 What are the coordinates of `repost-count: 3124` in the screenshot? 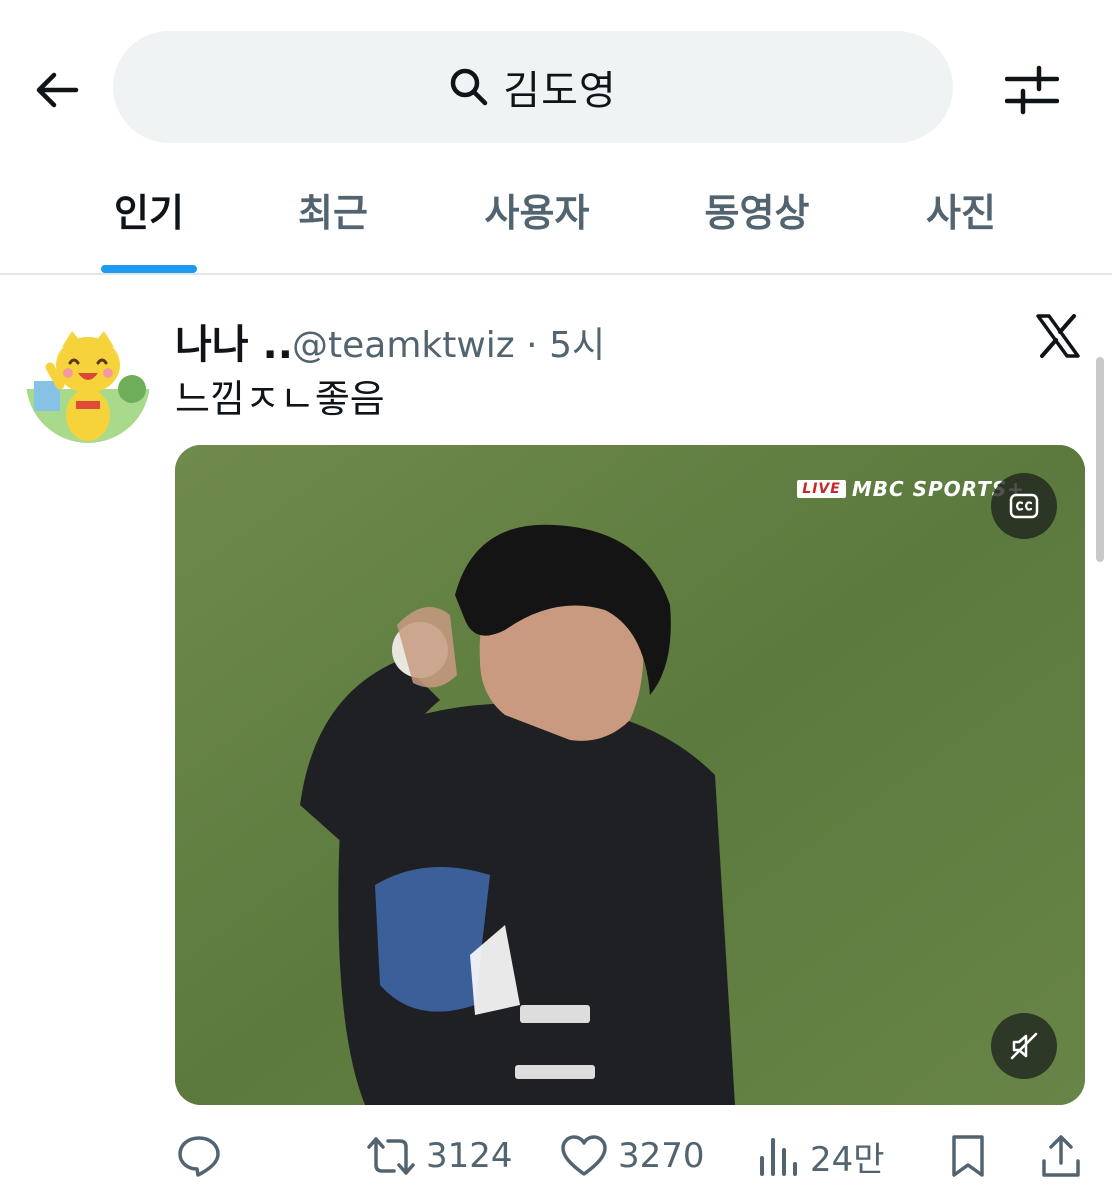 It's located at (469, 1156).